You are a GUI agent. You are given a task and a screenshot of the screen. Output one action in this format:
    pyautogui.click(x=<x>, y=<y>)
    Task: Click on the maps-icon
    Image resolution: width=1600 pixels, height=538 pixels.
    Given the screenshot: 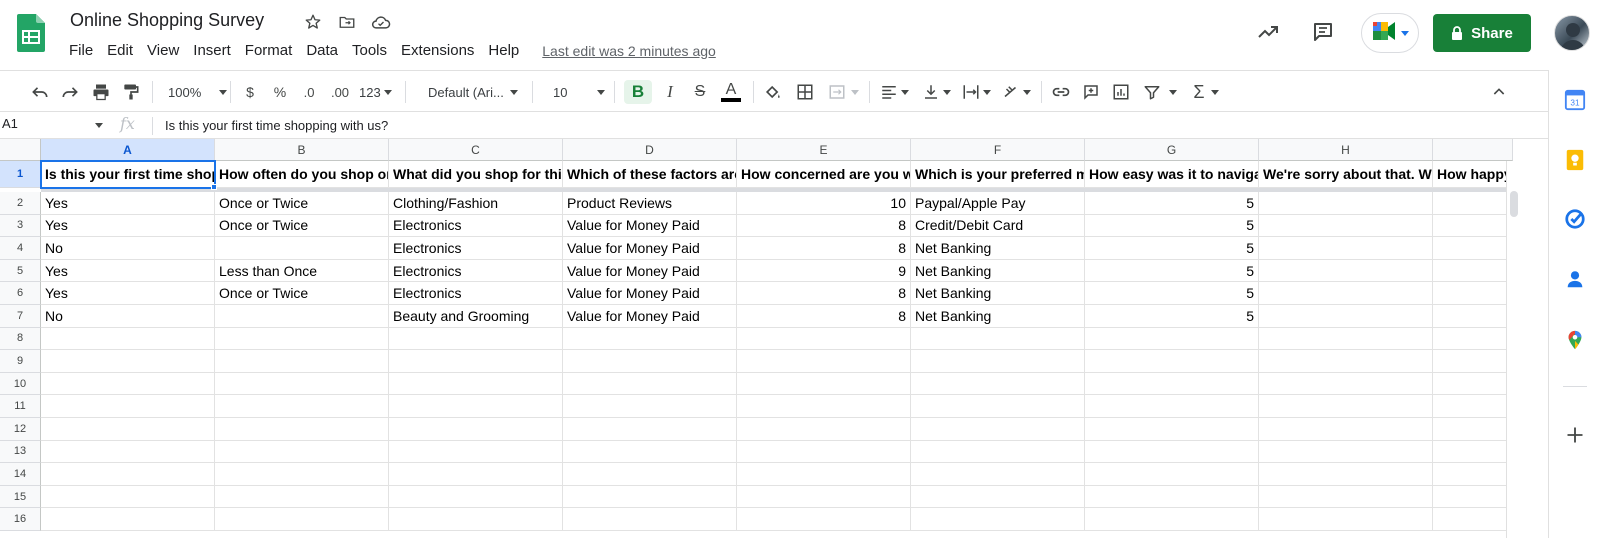 What is the action you would take?
    pyautogui.click(x=1575, y=340)
    